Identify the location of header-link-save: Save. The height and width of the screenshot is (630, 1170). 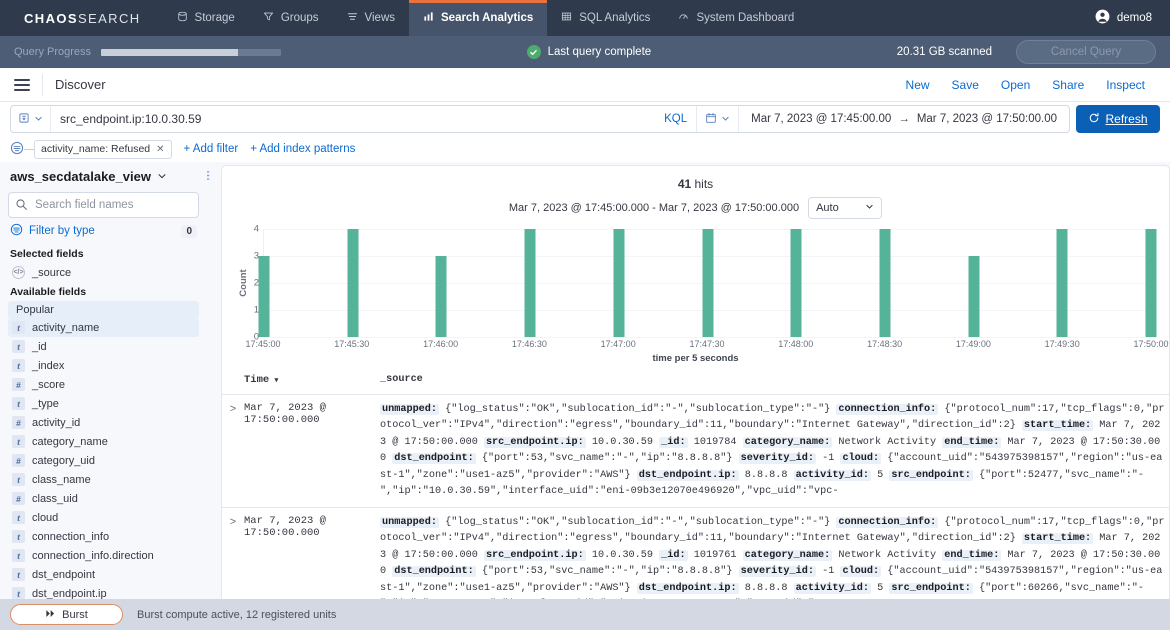
(965, 85).